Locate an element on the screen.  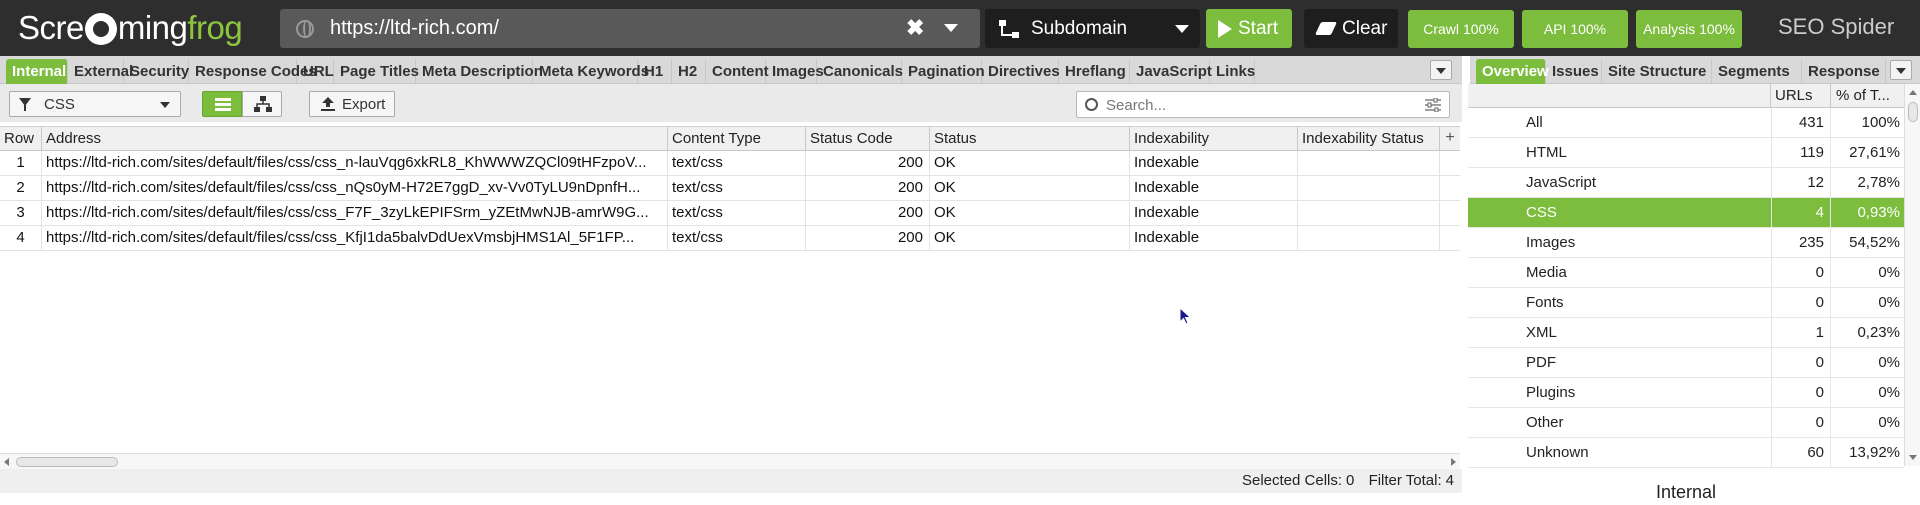
mouse-cursor-icon is located at coordinates (1185, 316).